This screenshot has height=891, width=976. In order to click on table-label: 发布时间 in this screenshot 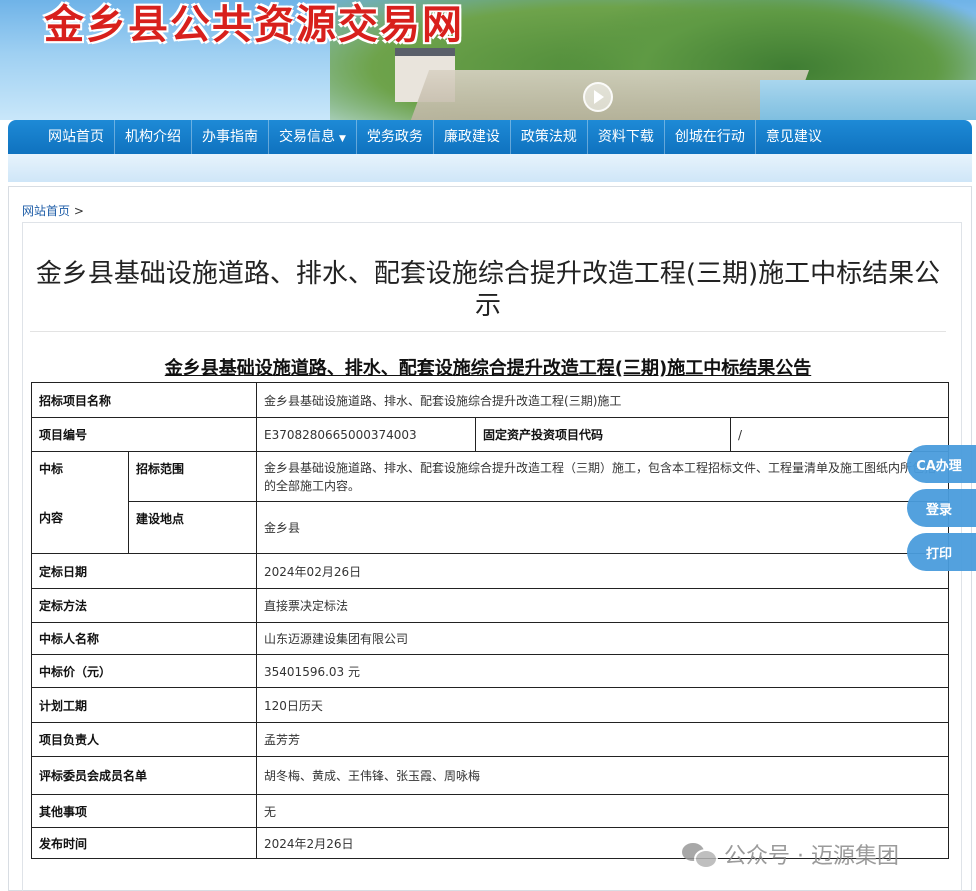, I will do `click(144, 843)`.